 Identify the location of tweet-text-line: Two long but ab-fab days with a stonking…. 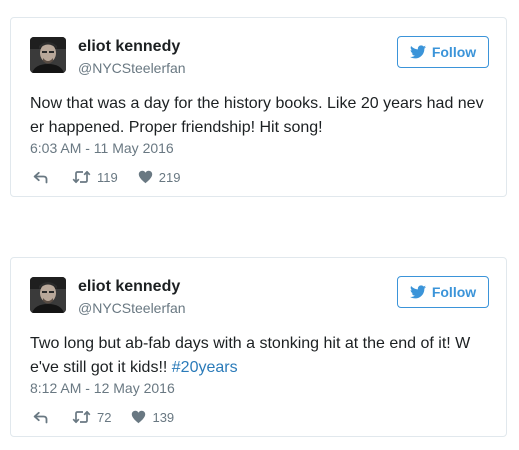
(250, 343).